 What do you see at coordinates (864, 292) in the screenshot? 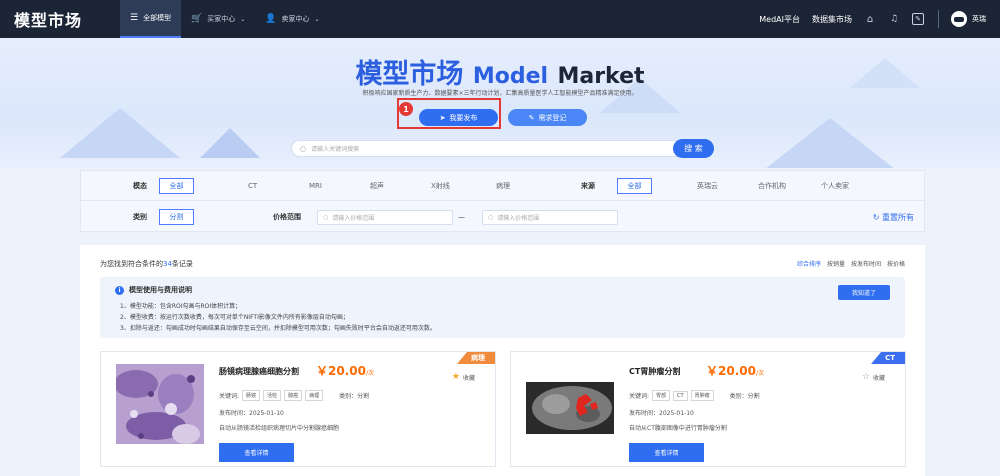
I see `acknowledge-button: 我知道了` at bounding box center [864, 292].